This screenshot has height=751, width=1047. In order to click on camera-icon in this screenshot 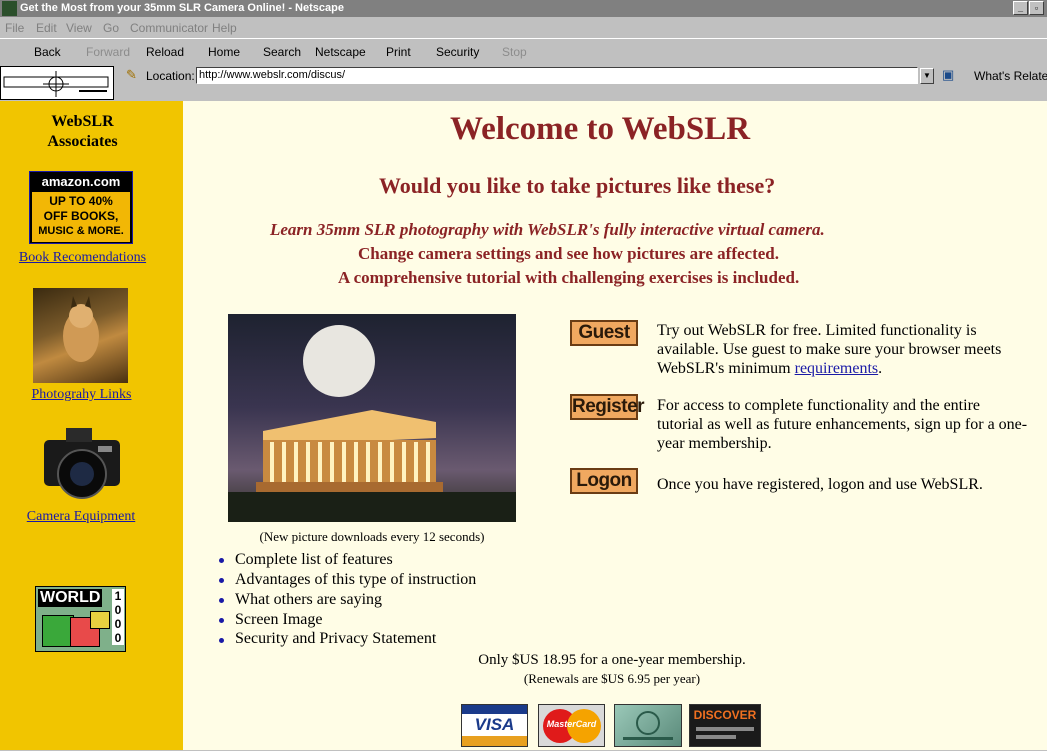, I will do `click(82, 463)`.